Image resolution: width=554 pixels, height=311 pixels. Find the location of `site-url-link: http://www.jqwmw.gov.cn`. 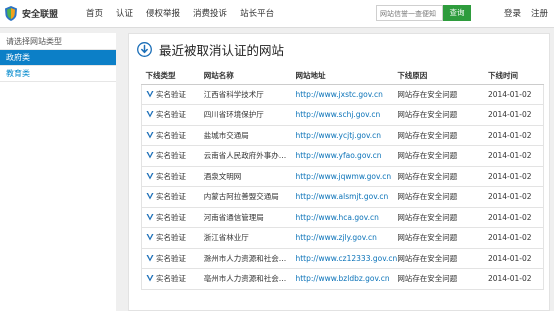

site-url-link: http://www.jqwmw.gov.cn is located at coordinates (346, 176).